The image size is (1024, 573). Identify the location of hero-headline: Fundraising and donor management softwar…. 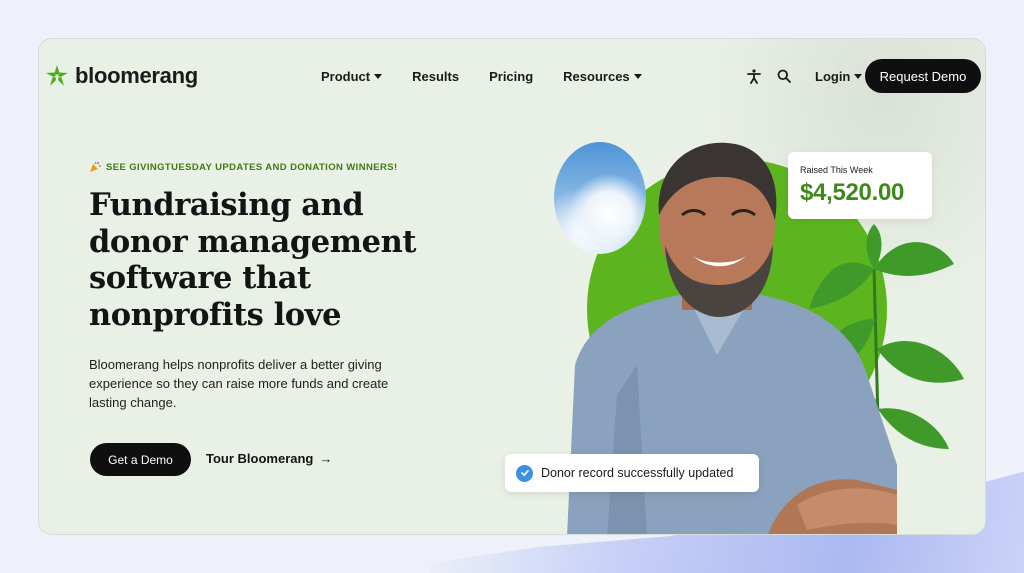
(279, 260).